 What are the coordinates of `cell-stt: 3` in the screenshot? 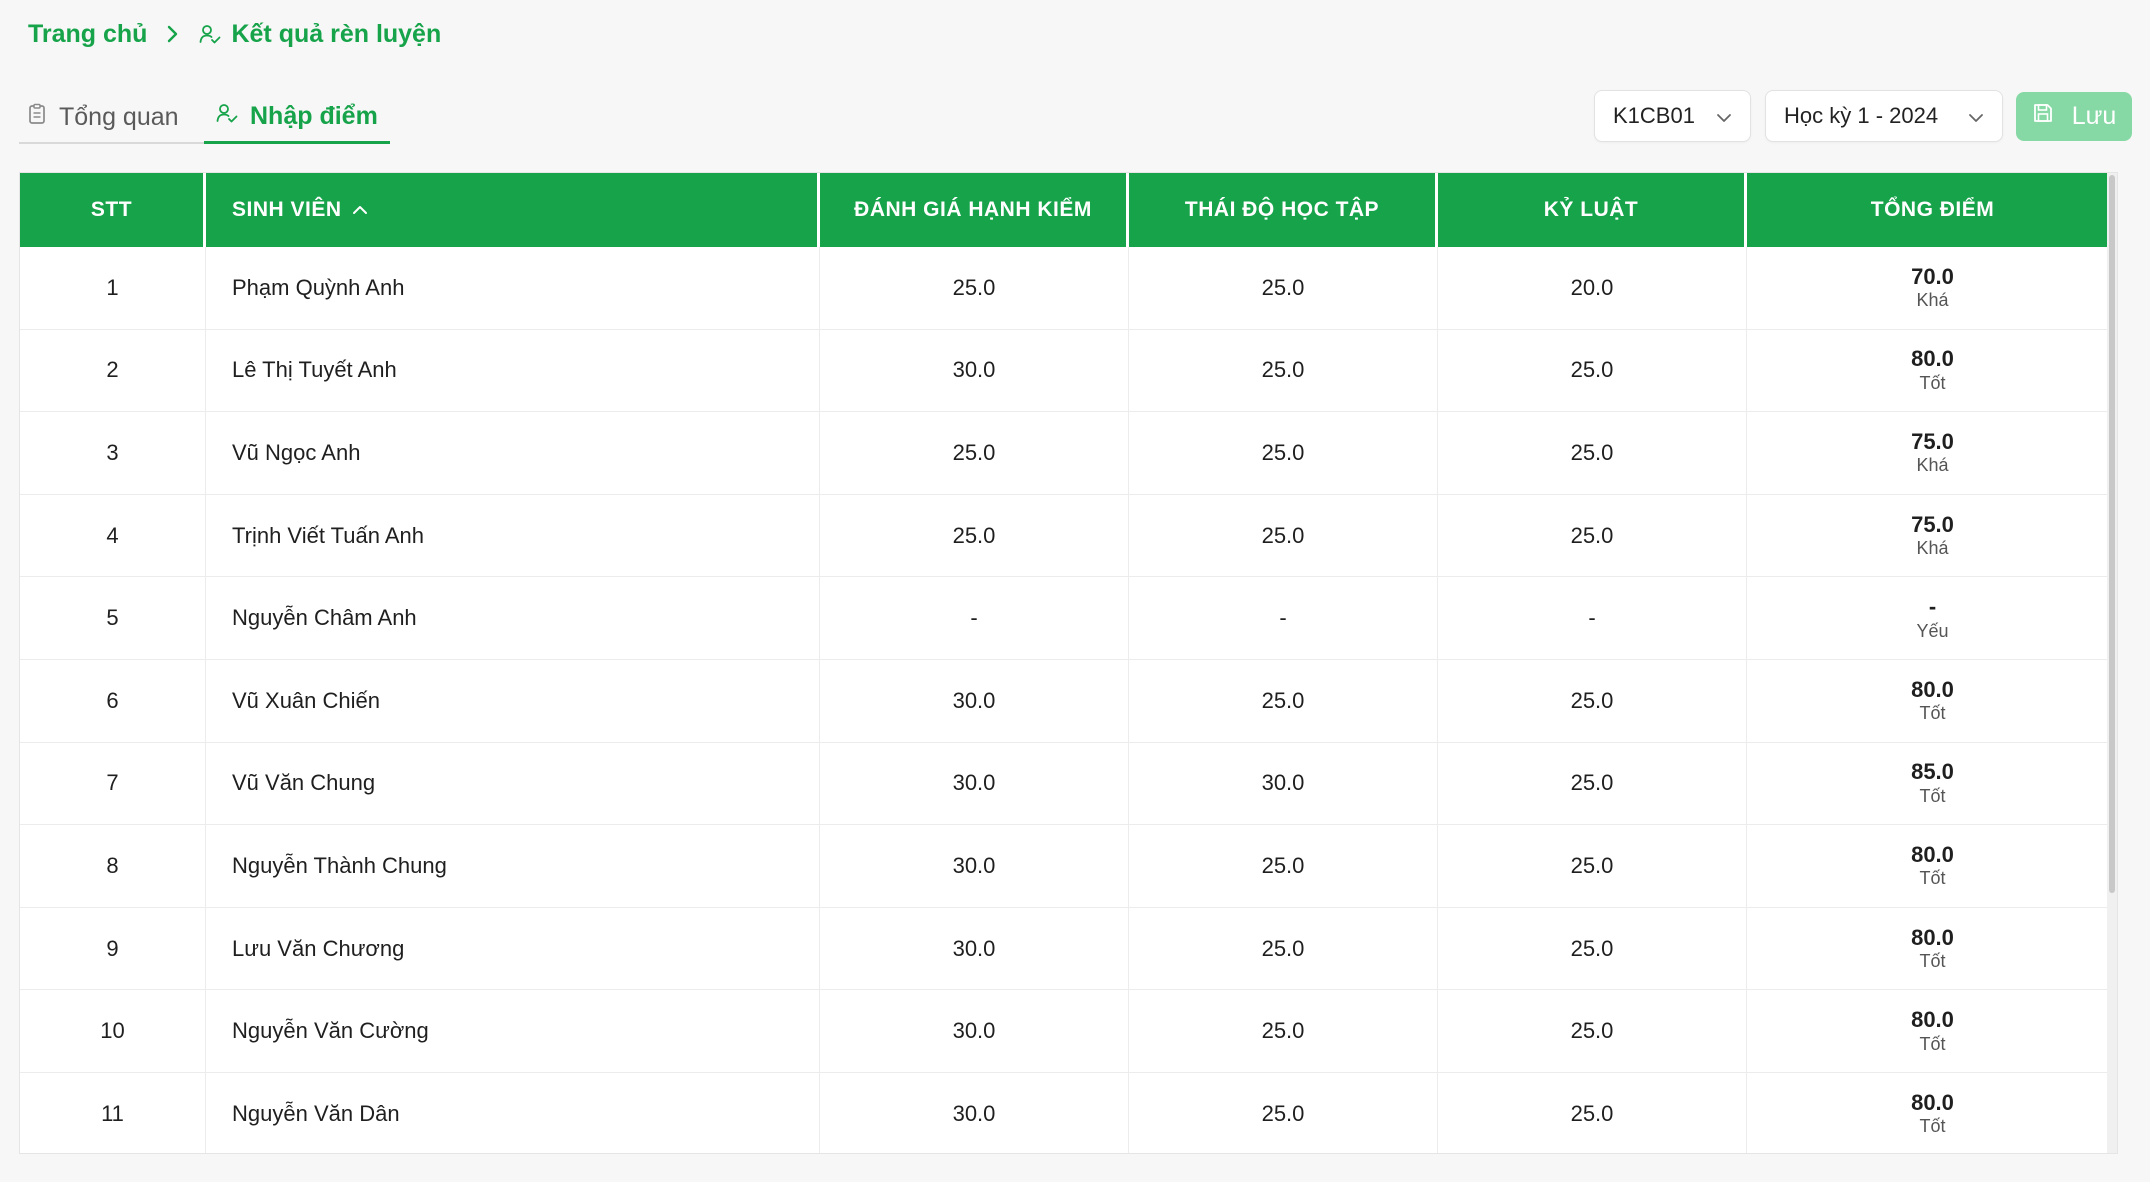 It's located at (113, 453).